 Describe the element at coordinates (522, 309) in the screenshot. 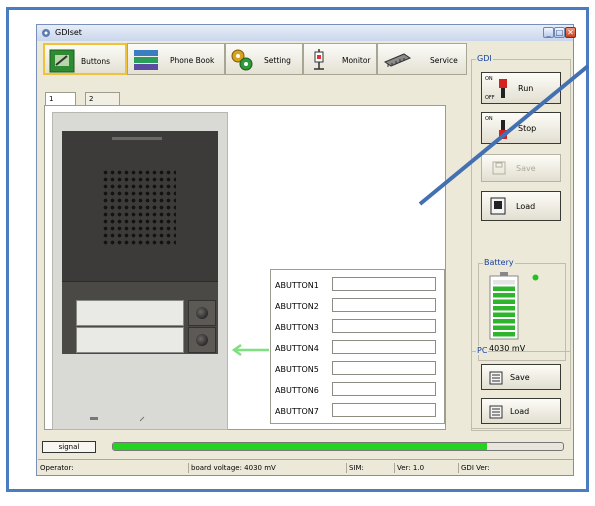

I see `battery-group: Battery 4030 mV` at that location.